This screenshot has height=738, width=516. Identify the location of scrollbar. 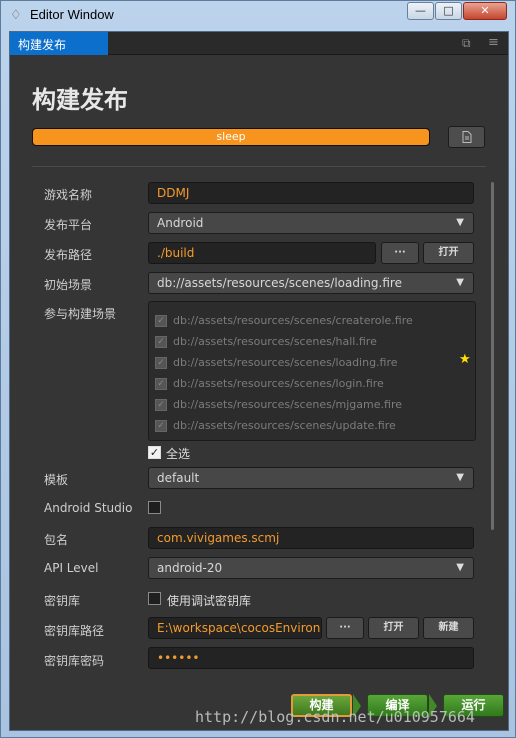
(492, 356).